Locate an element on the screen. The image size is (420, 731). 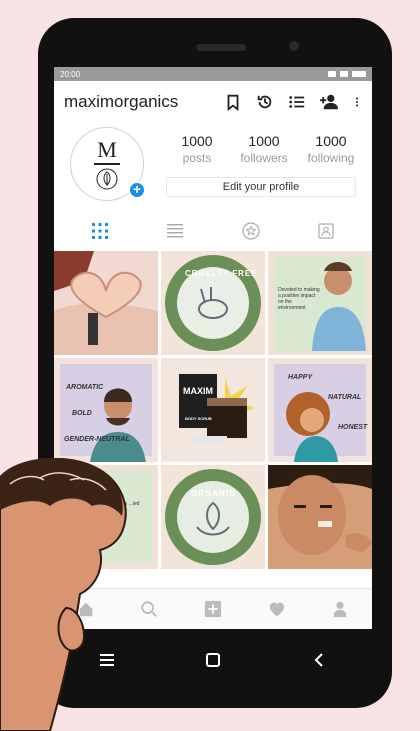
status-icons is located at coordinates (347, 74).